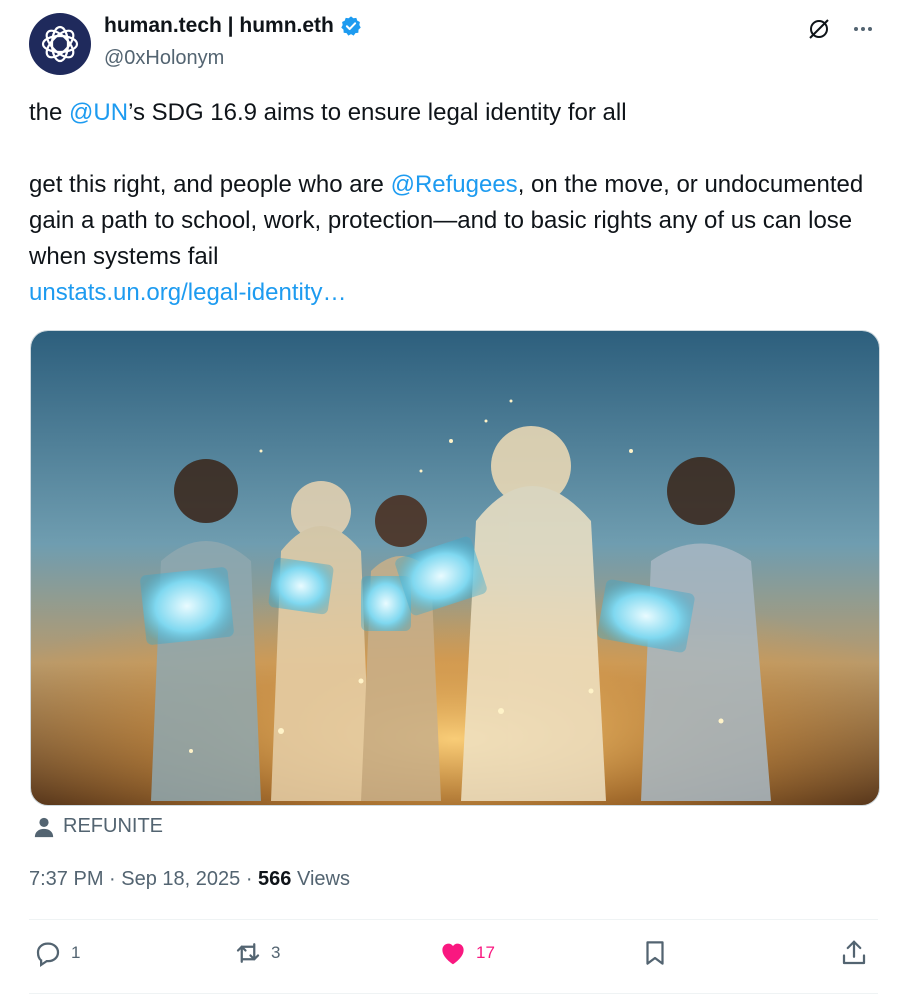 The width and height of the screenshot is (900, 1004). I want to click on grok-icon, so click(819, 29).